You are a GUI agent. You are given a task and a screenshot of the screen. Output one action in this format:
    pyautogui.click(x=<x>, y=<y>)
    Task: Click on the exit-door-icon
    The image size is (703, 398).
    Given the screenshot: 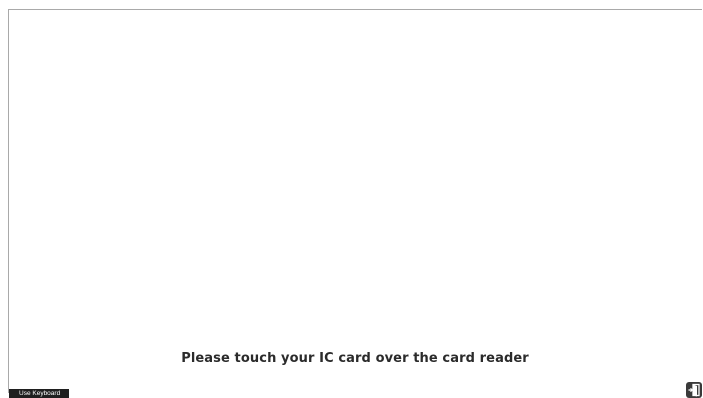 What is the action you would take?
    pyautogui.click(x=694, y=390)
    